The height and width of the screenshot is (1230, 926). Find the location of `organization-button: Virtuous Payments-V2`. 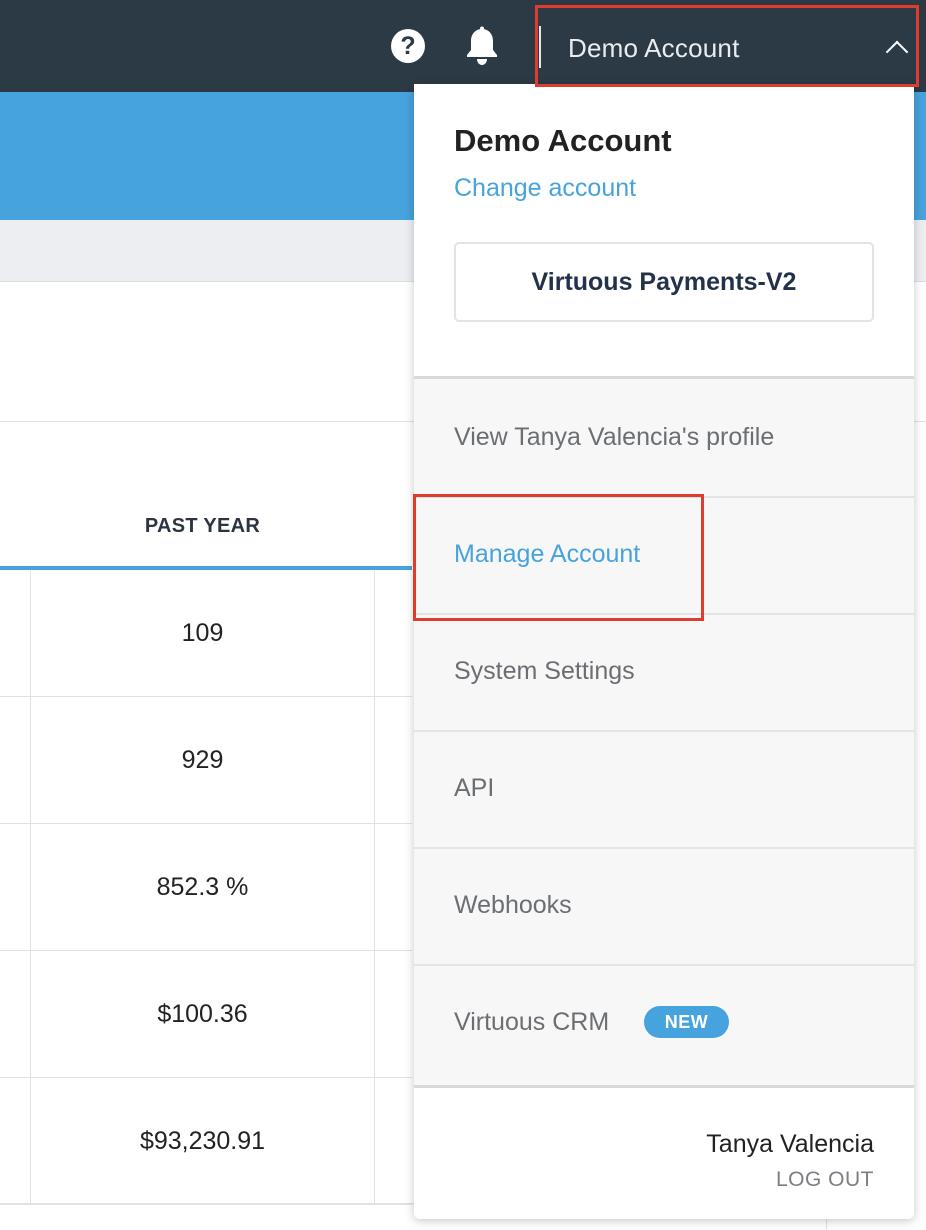

organization-button: Virtuous Payments-V2 is located at coordinates (664, 282).